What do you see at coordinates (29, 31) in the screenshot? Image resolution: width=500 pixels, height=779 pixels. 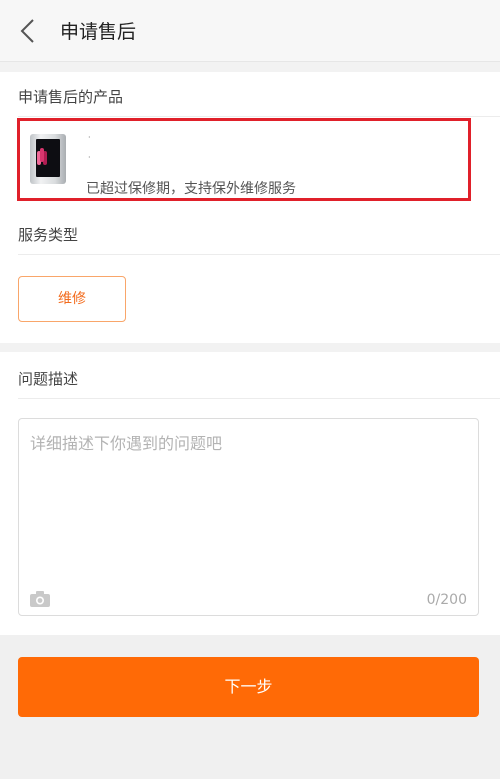 I see `chevron-left-icon` at bounding box center [29, 31].